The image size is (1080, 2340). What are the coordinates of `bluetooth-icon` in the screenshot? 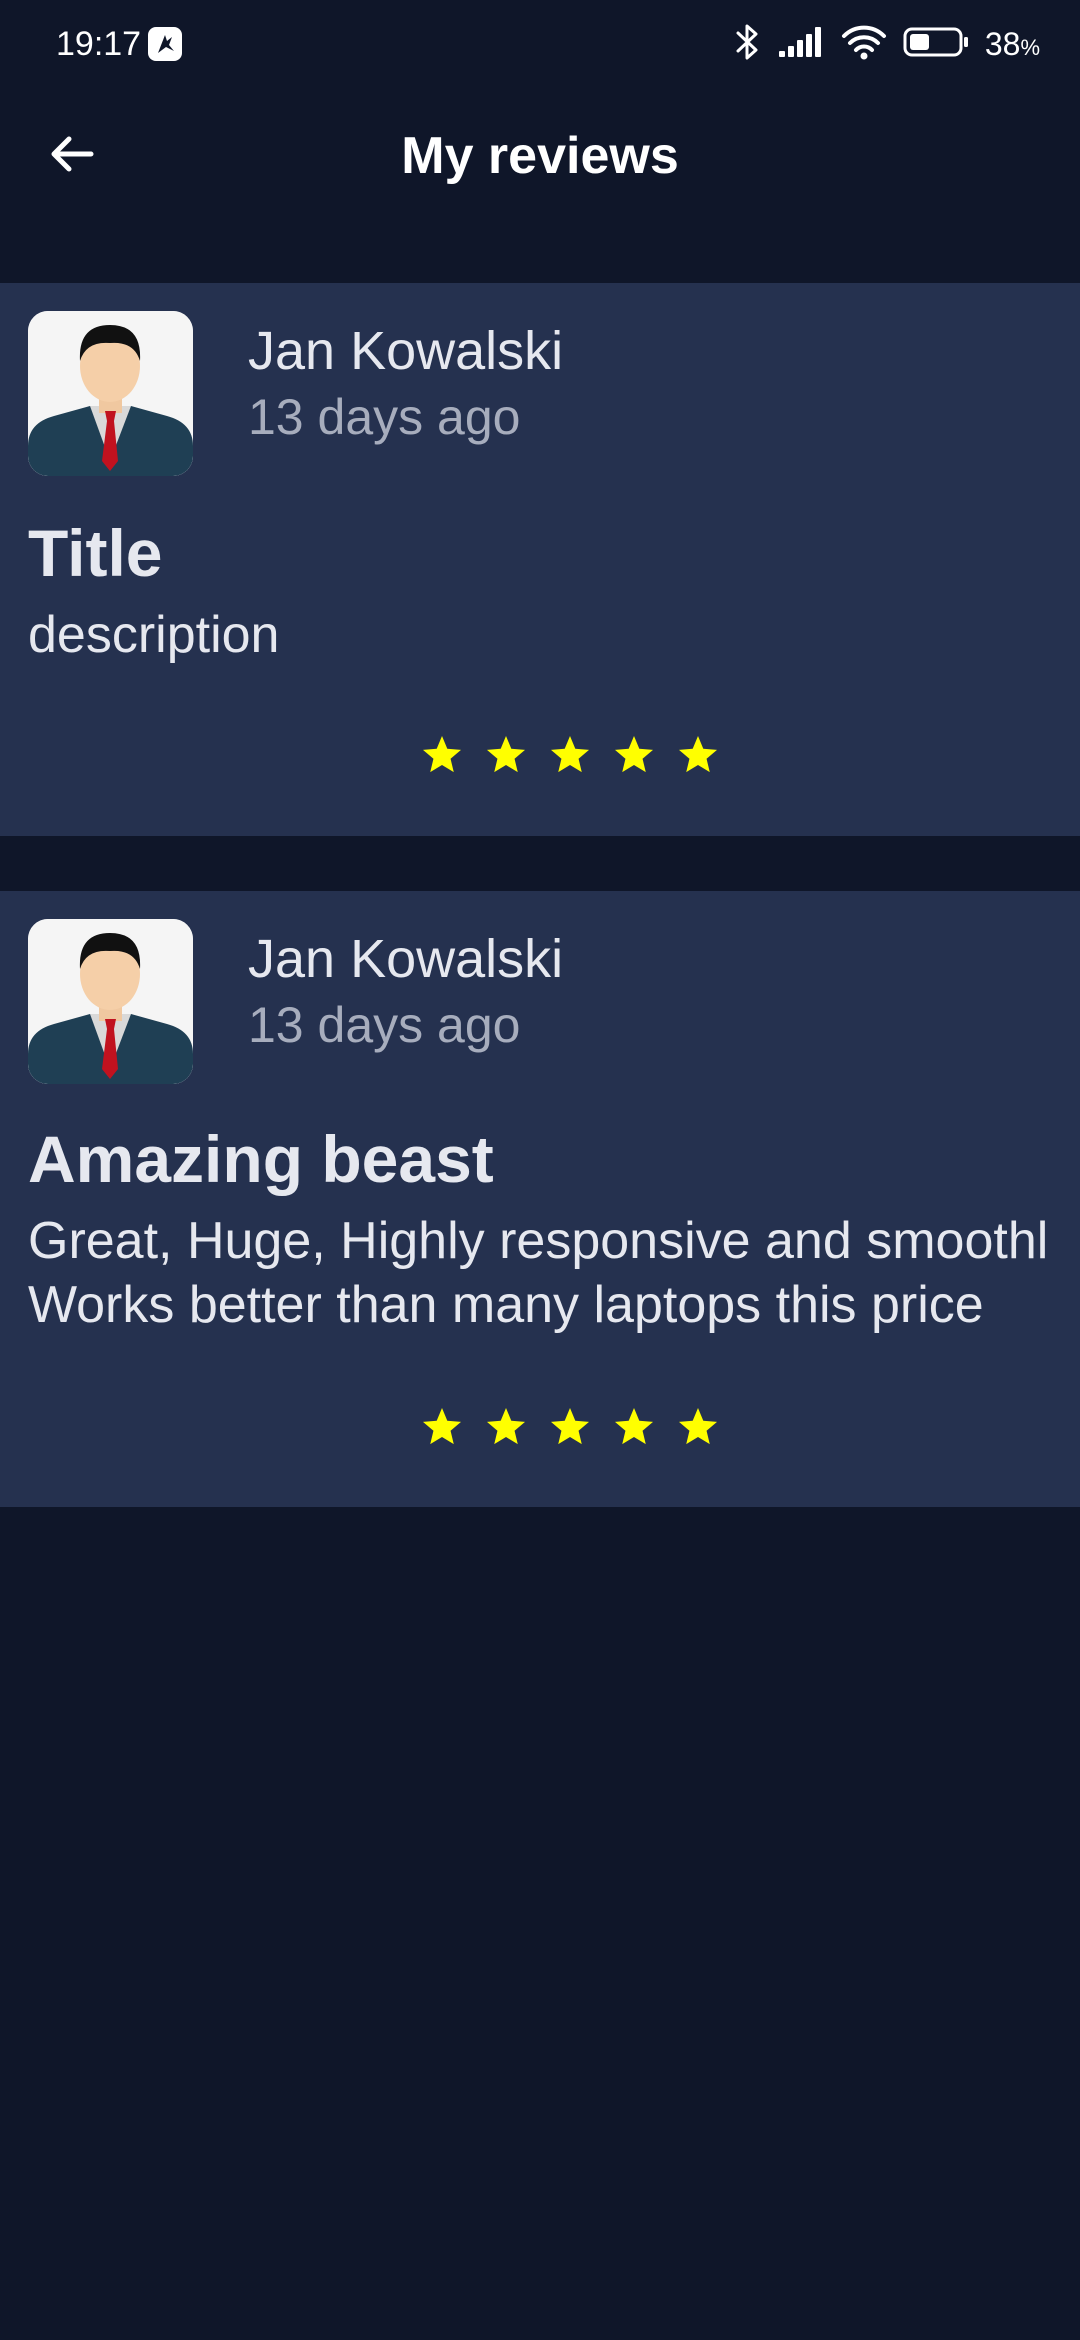 It's located at (748, 44).